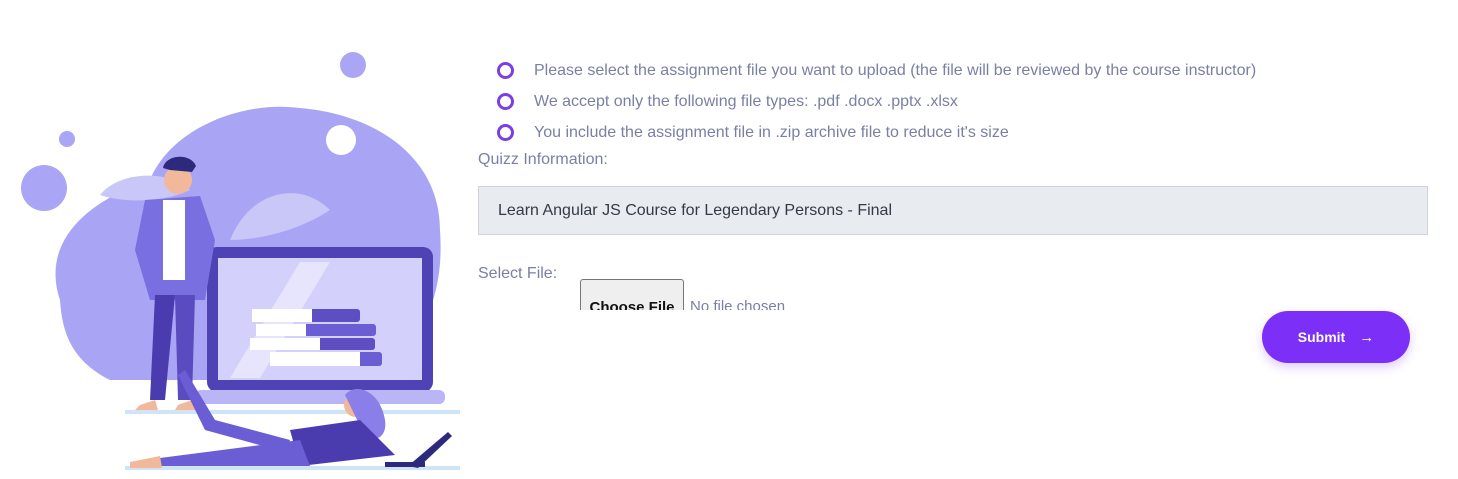  What do you see at coordinates (543, 159) in the screenshot?
I see `quiz-info-label: Quizz Information:` at bounding box center [543, 159].